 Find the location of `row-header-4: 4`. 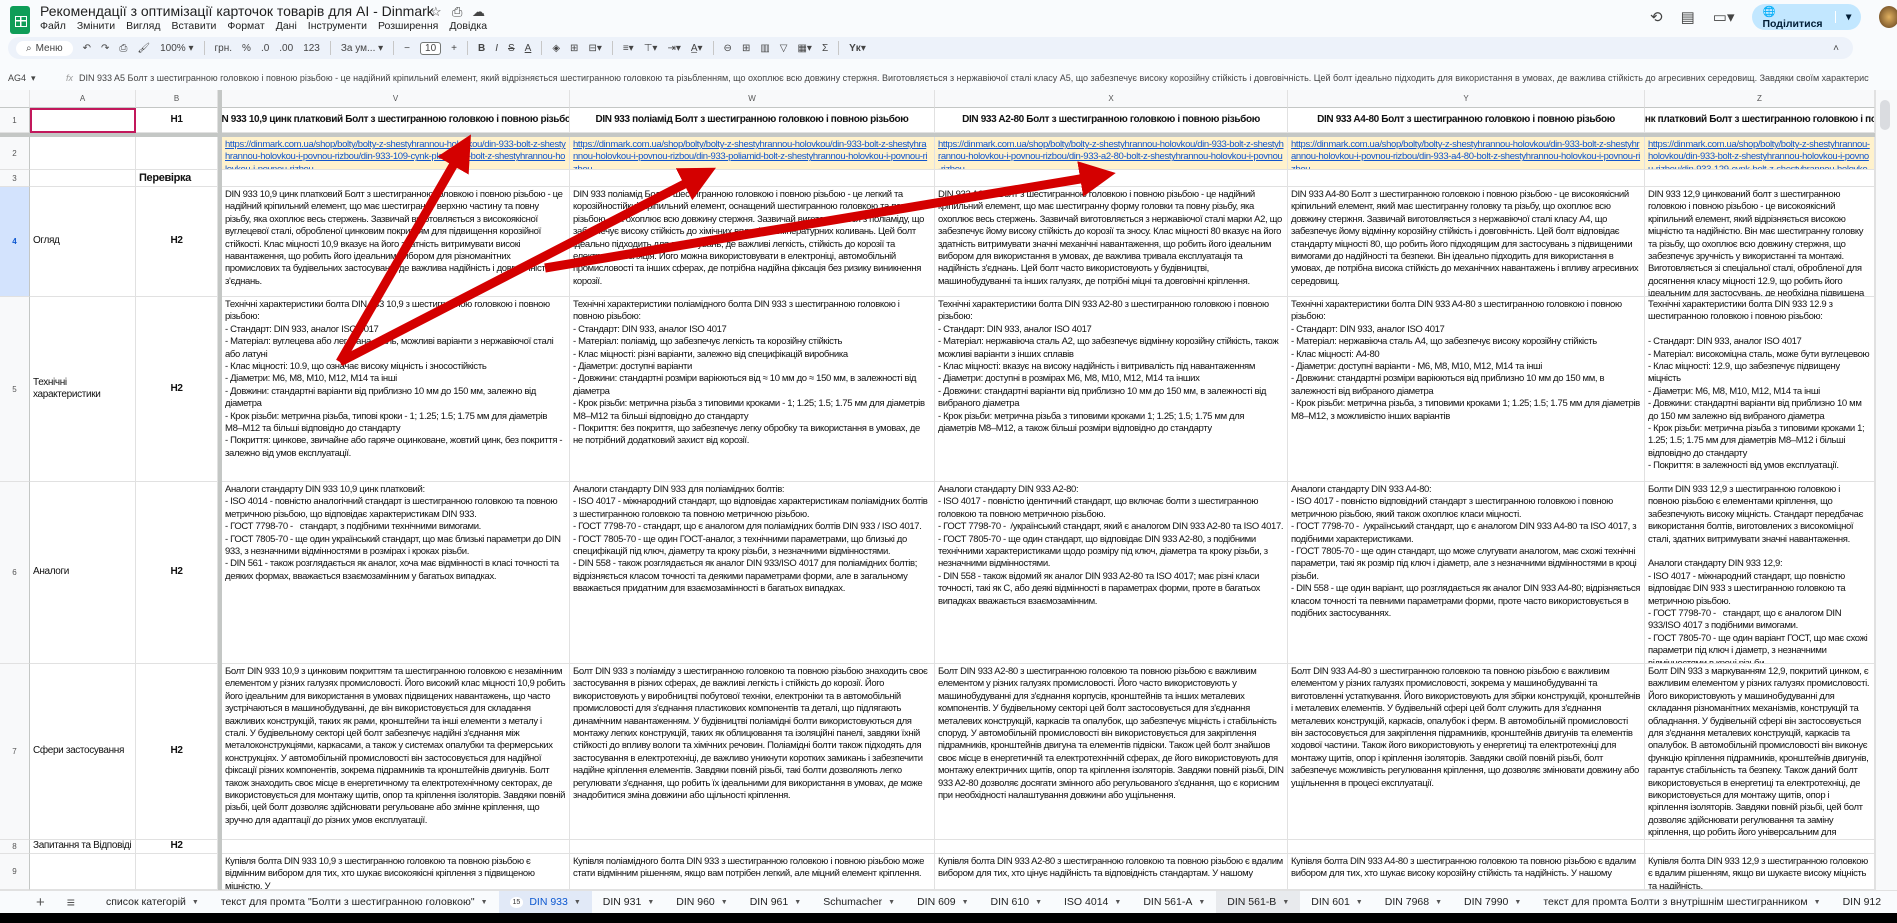

row-header-4: 4 is located at coordinates (15, 242).